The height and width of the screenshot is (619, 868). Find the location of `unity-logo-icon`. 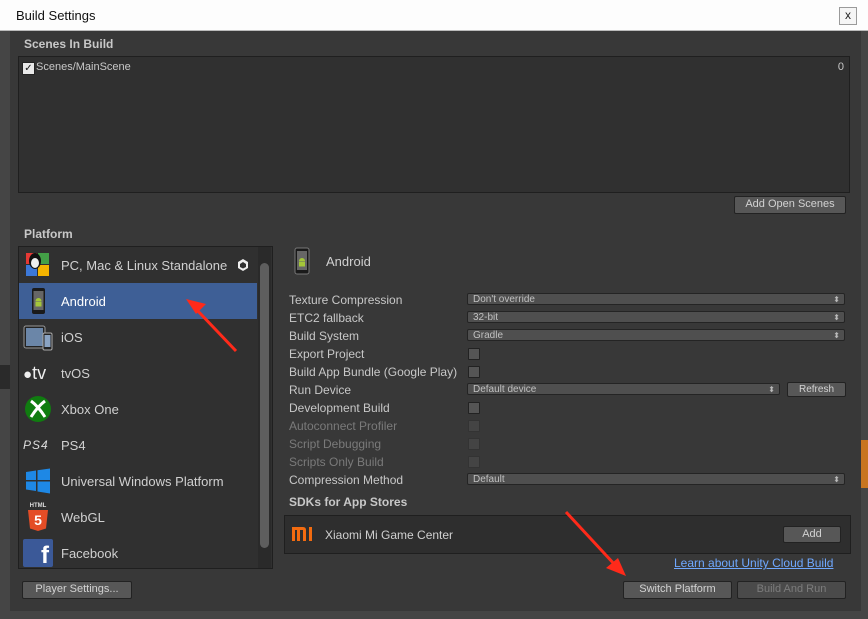

unity-logo-icon is located at coordinates (243, 265).